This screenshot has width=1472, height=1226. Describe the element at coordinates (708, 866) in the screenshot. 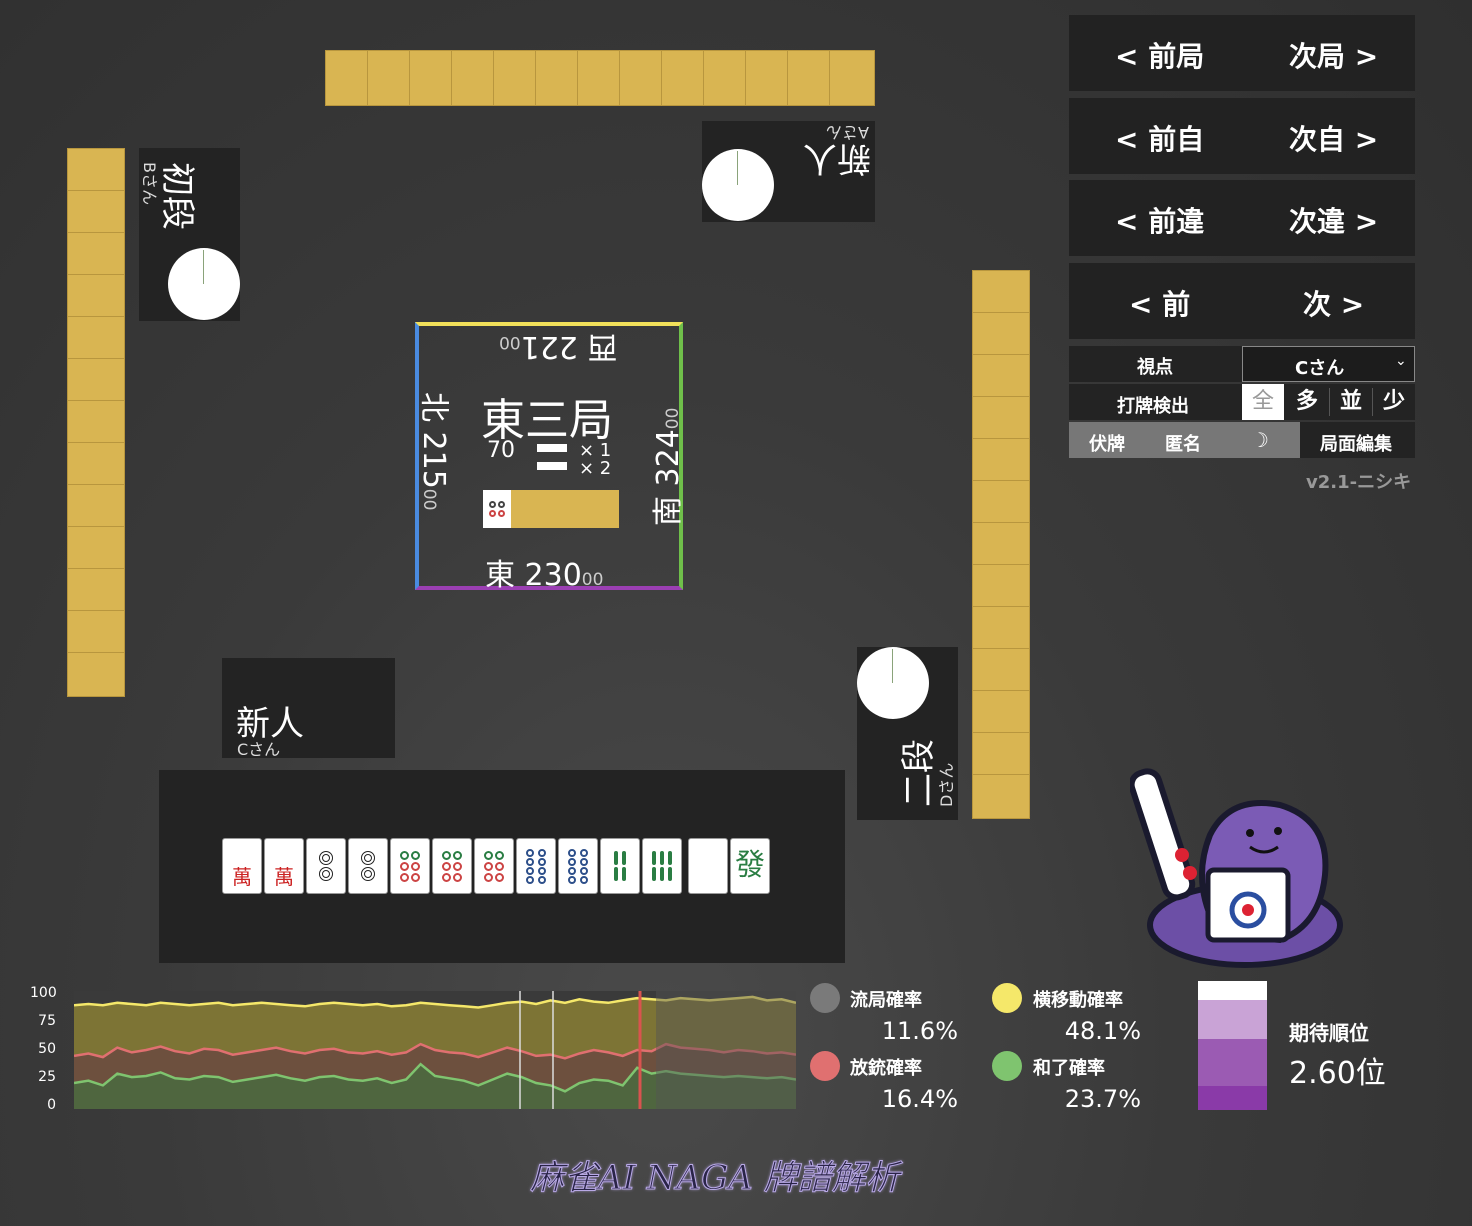

I see `hand-tile-south: 南` at that location.